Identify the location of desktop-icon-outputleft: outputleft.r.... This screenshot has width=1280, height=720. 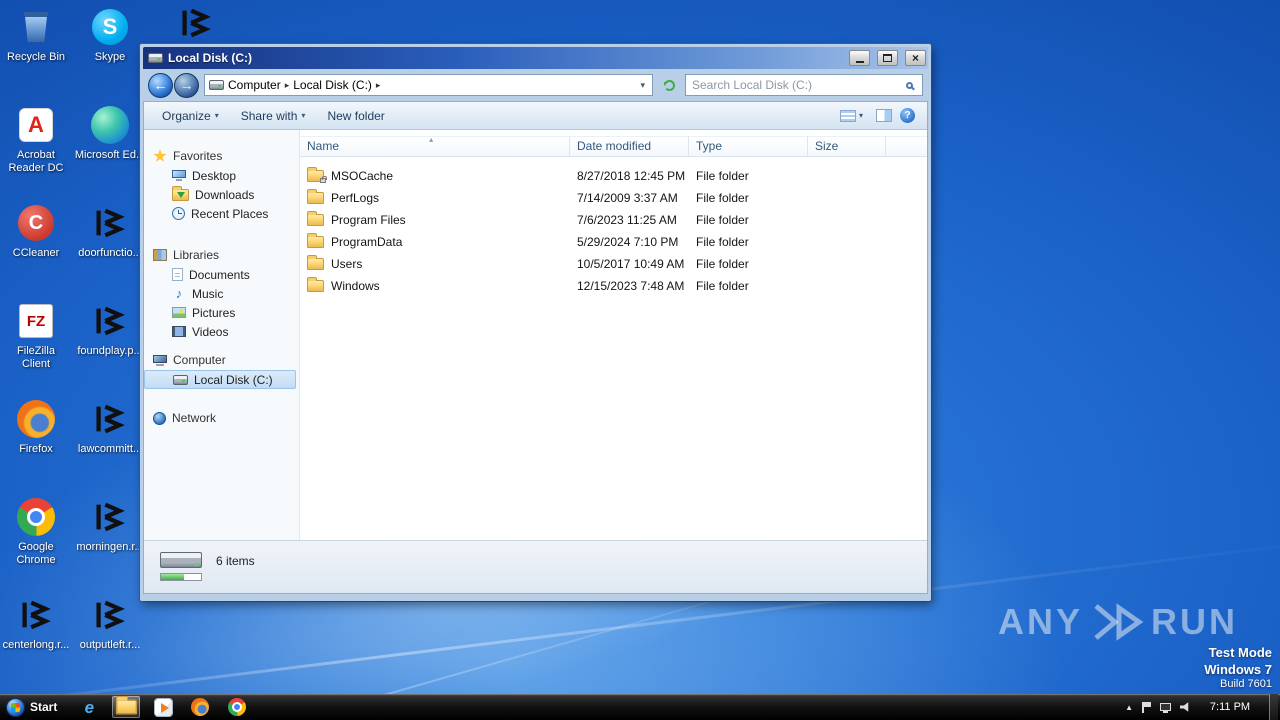
(110, 623).